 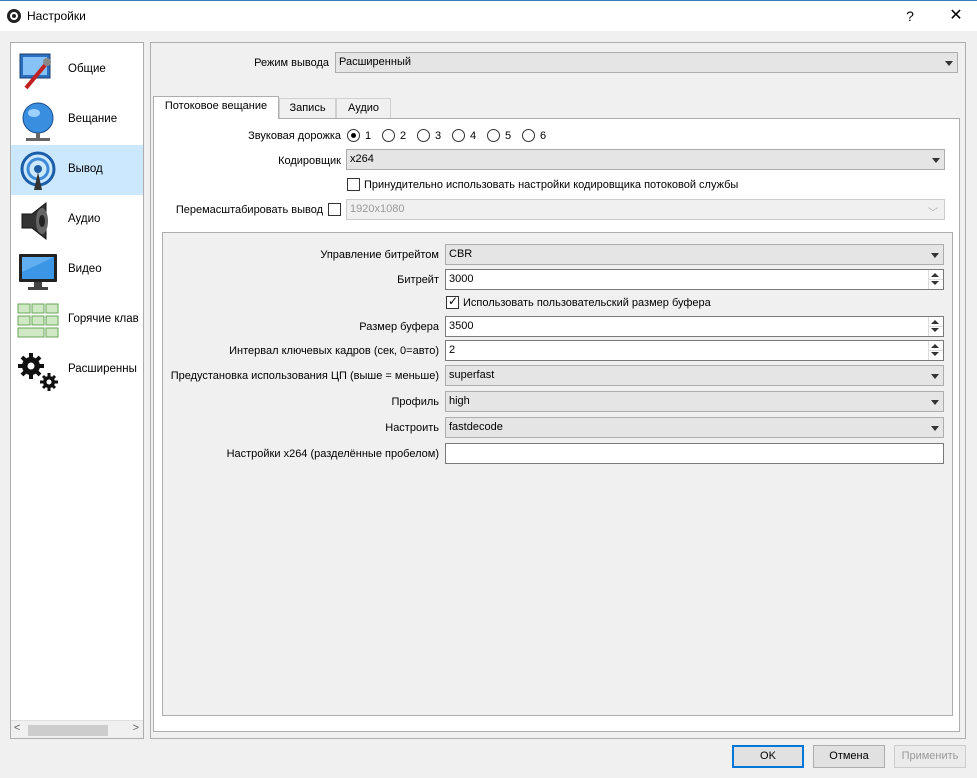 What do you see at coordinates (56, 16) in the screenshot?
I see `window-title: Настройки` at bounding box center [56, 16].